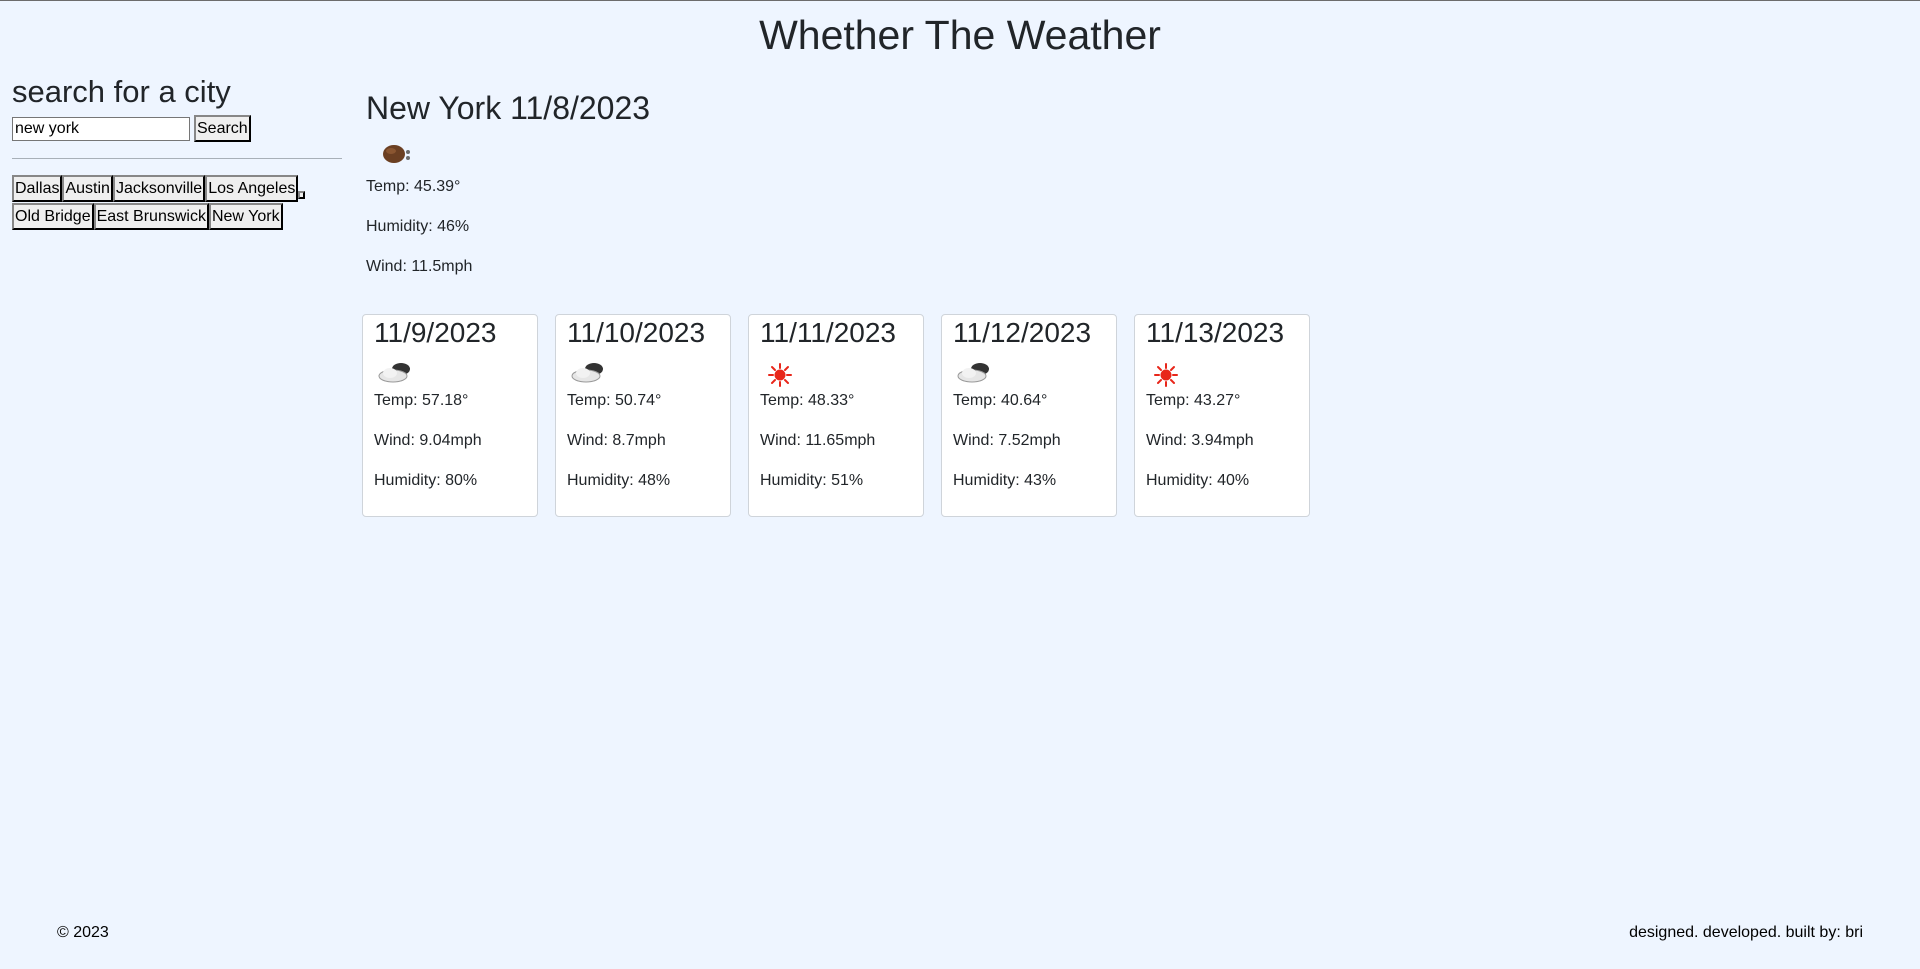 The width and height of the screenshot is (1920, 969). What do you see at coordinates (1005, 480) in the screenshot?
I see `forecast-humidity: Humidity: 43%` at bounding box center [1005, 480].